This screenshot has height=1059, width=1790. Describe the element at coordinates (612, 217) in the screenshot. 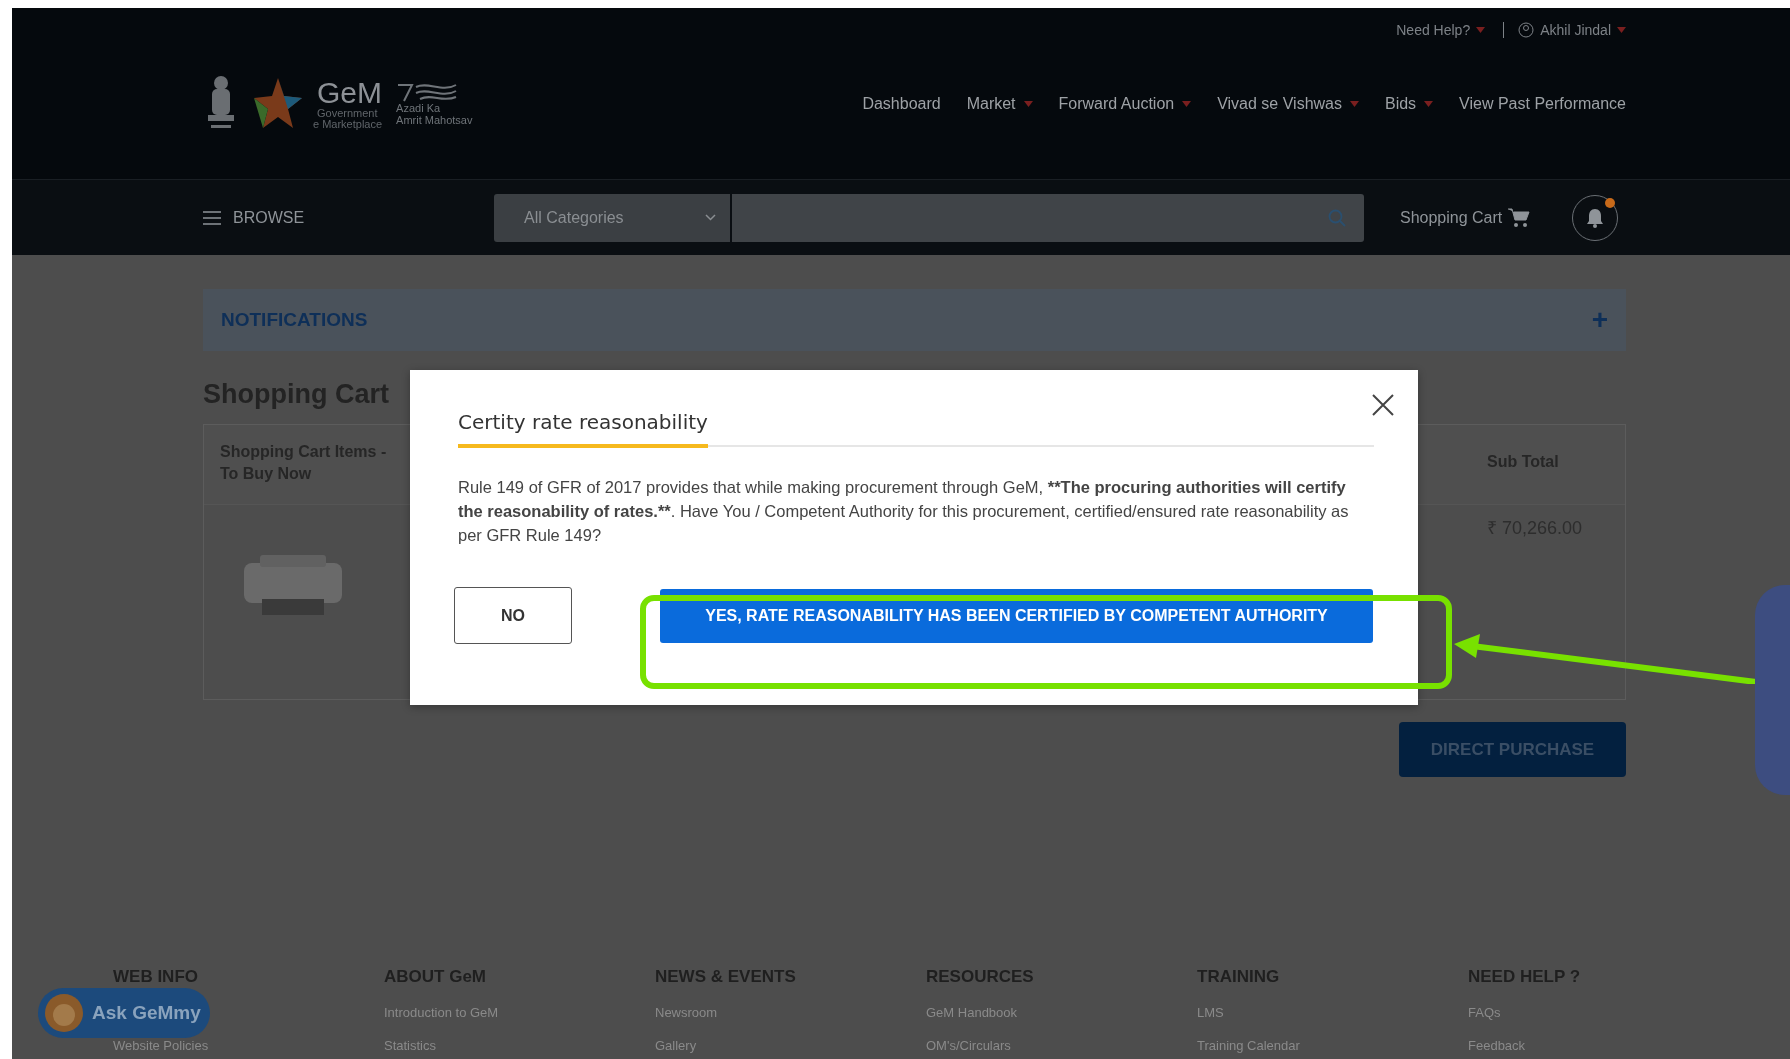

I see `category-select: All Categories` at that location.